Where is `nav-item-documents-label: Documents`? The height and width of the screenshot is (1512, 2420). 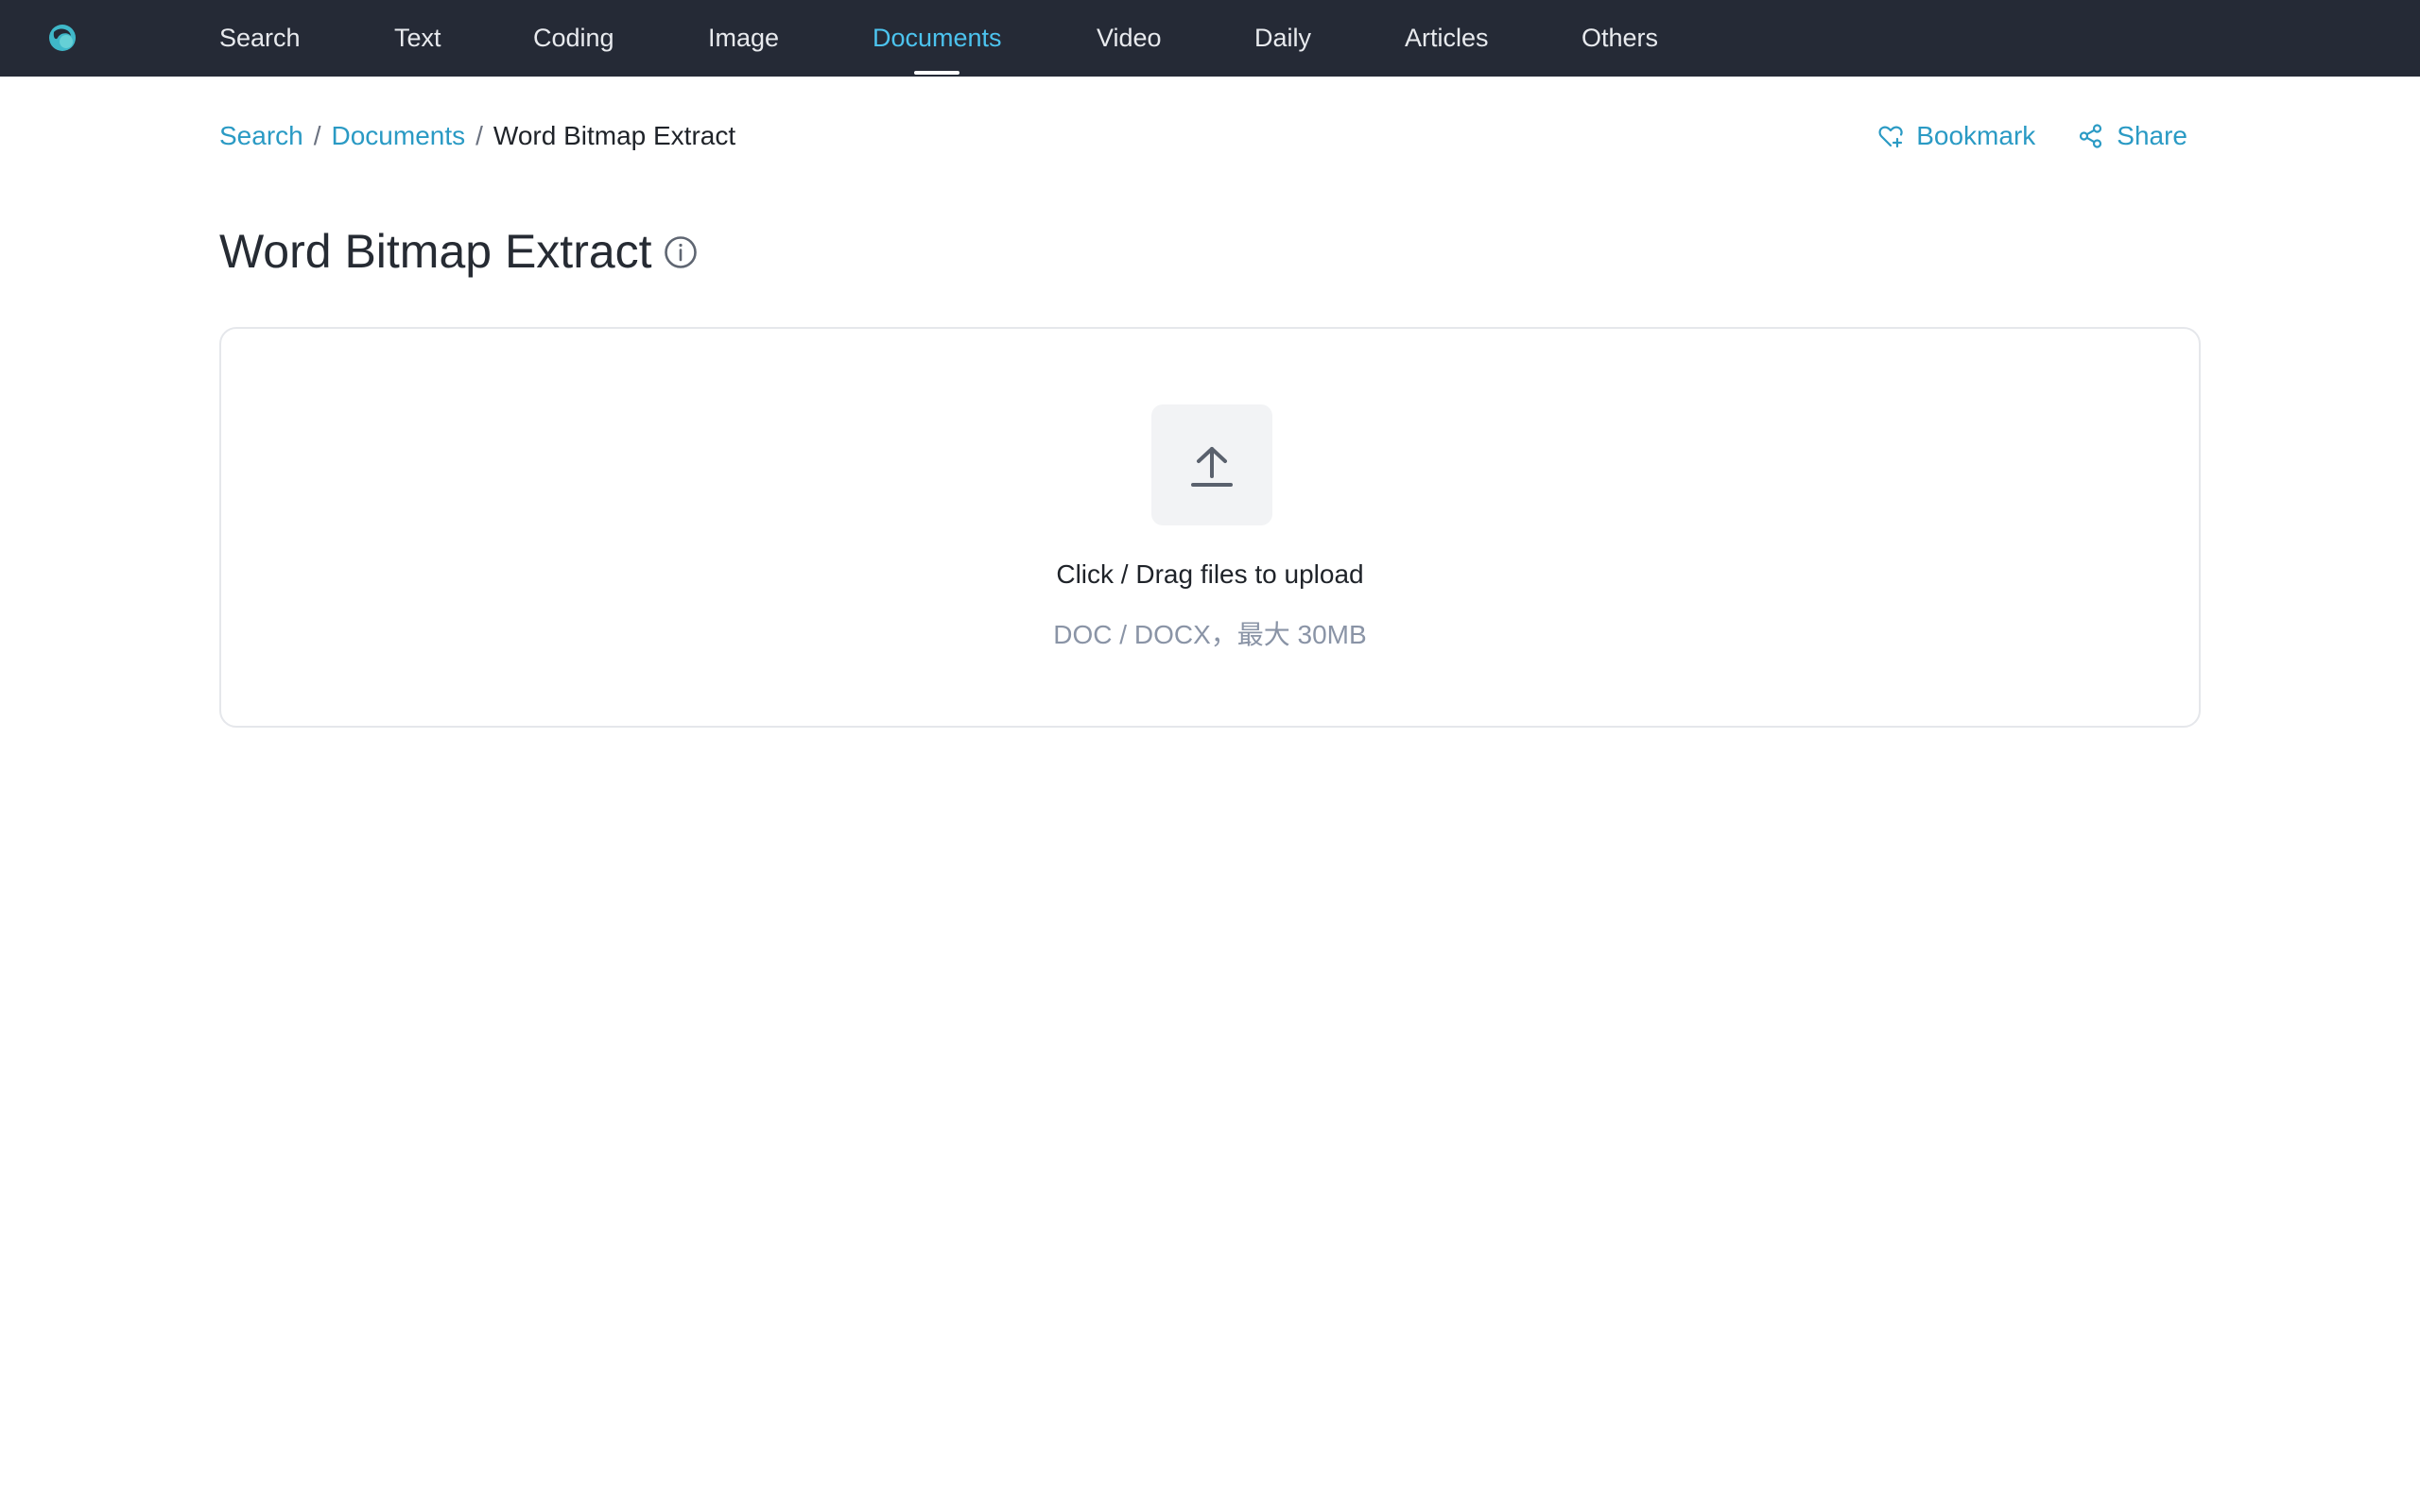
nav-item-documents-label: Documents is located at coordinates (938, 38).